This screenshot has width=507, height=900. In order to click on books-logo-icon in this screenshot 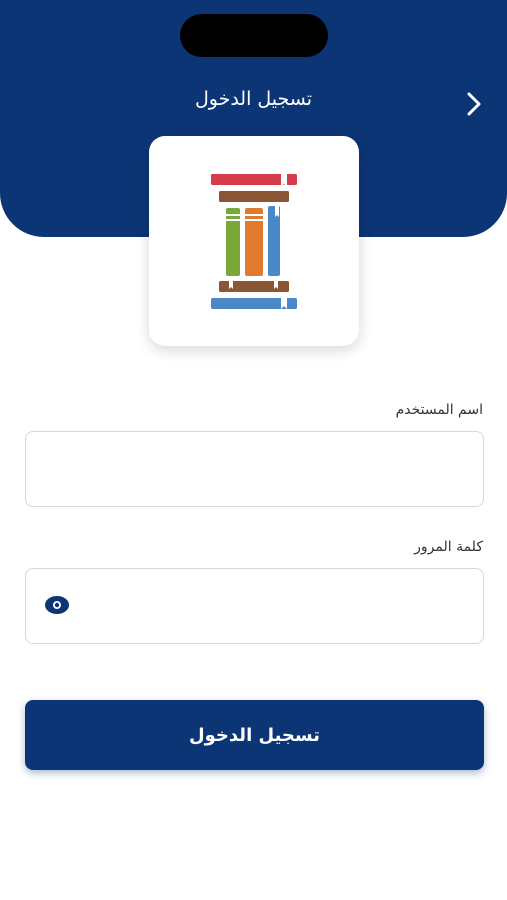, I will do `click(254, 241)`.